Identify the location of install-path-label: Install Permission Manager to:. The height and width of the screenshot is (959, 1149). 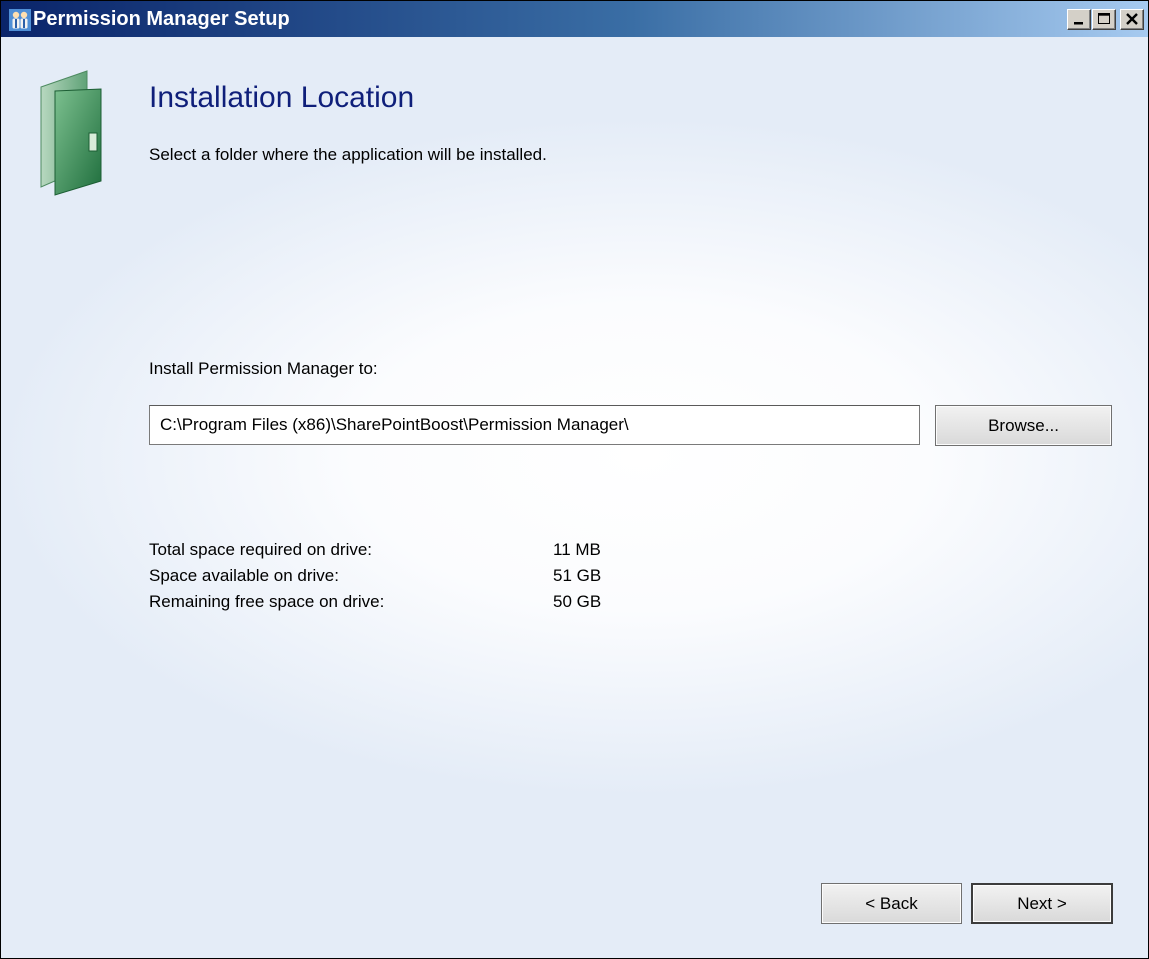
(263, 368).